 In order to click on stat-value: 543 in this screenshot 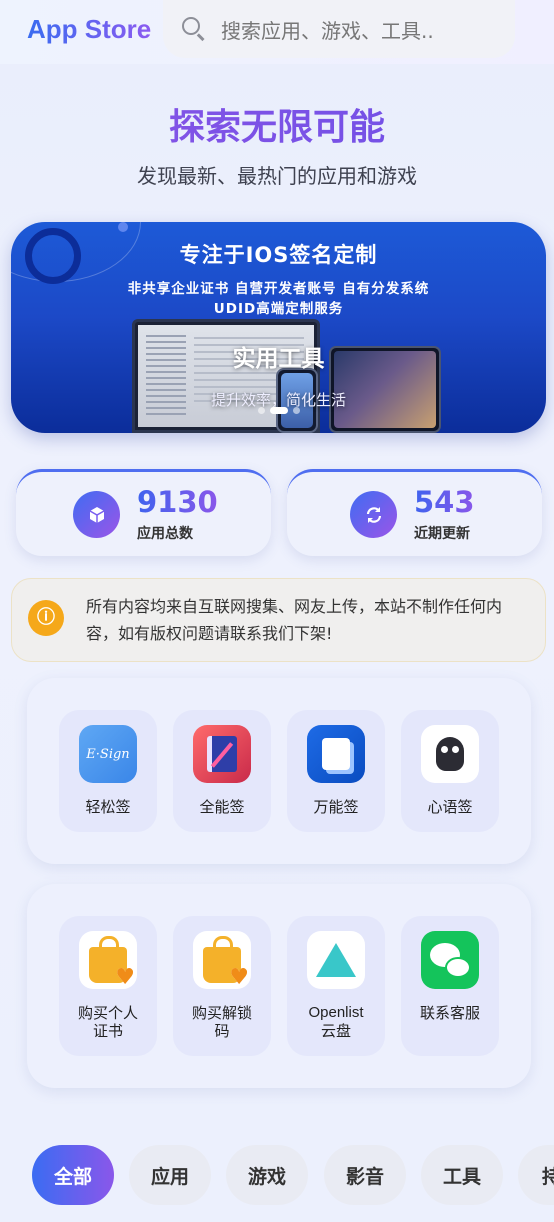, I will do `click(444, 502)`.